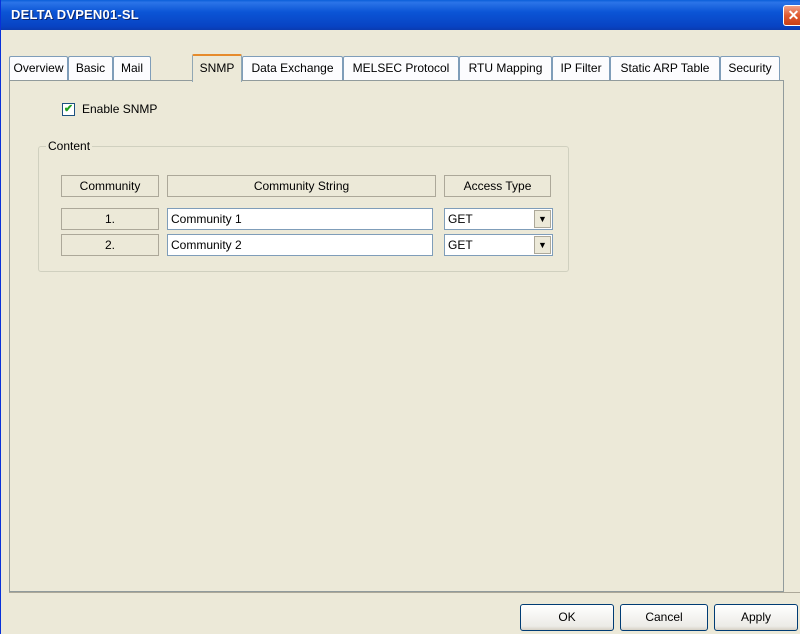  I want to click on ok-button: OK, so click(567, 617).